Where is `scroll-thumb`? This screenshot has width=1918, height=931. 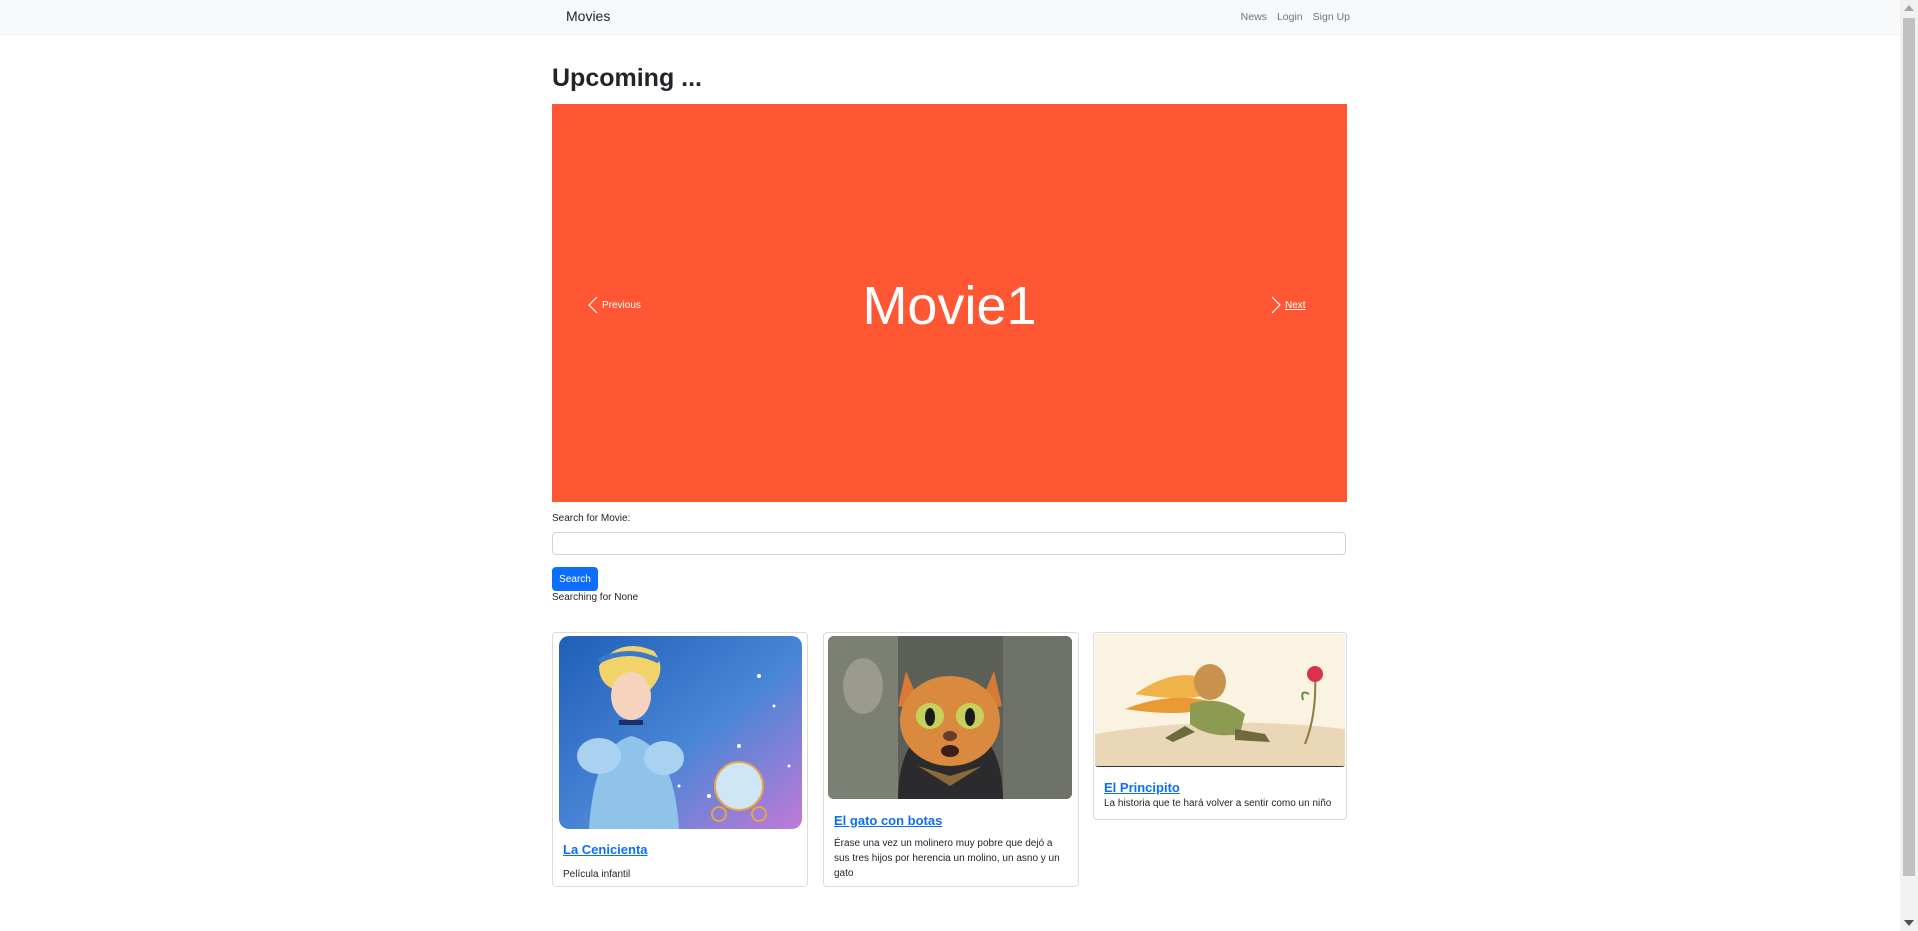 scroll-thumb is located at coordinates (1909, 447).